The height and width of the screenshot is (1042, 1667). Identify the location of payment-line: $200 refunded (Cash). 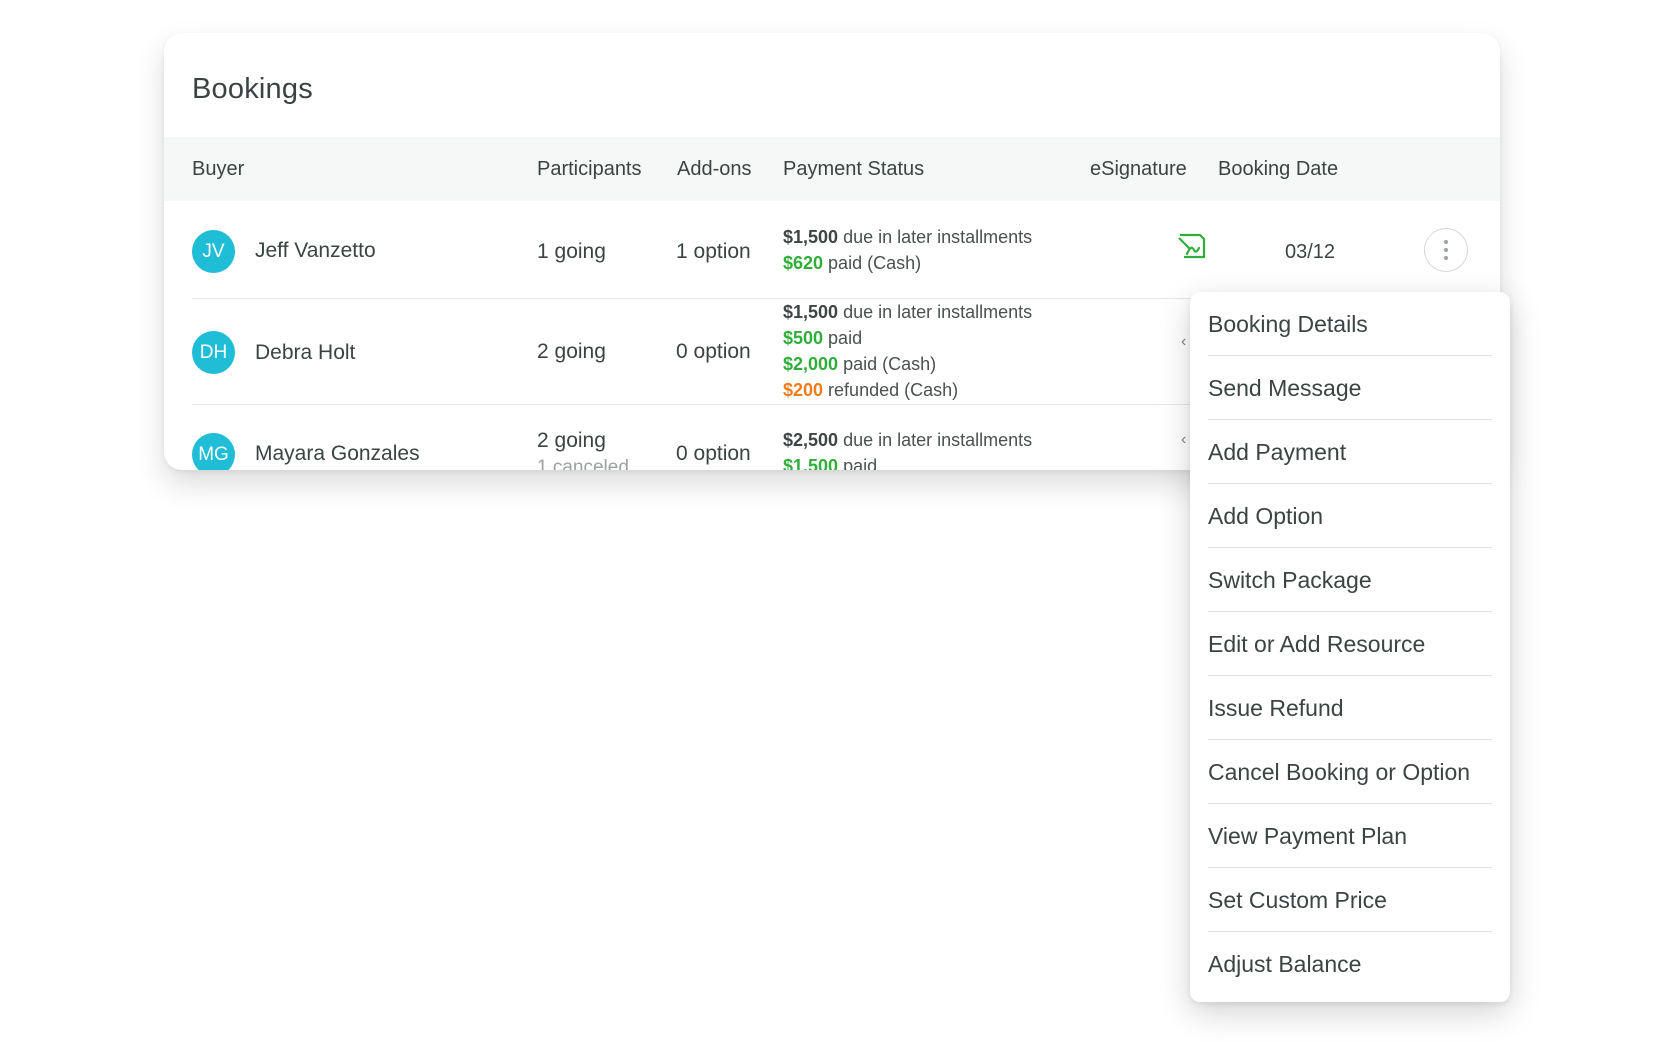
(870, 390).